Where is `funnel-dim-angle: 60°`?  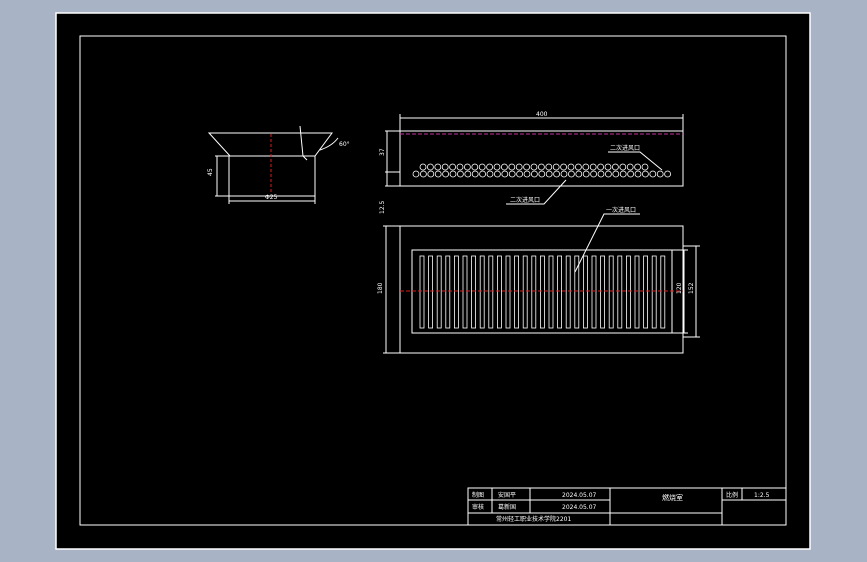
funnel-dim-angle: 60° is located at coordinates (344, 144).